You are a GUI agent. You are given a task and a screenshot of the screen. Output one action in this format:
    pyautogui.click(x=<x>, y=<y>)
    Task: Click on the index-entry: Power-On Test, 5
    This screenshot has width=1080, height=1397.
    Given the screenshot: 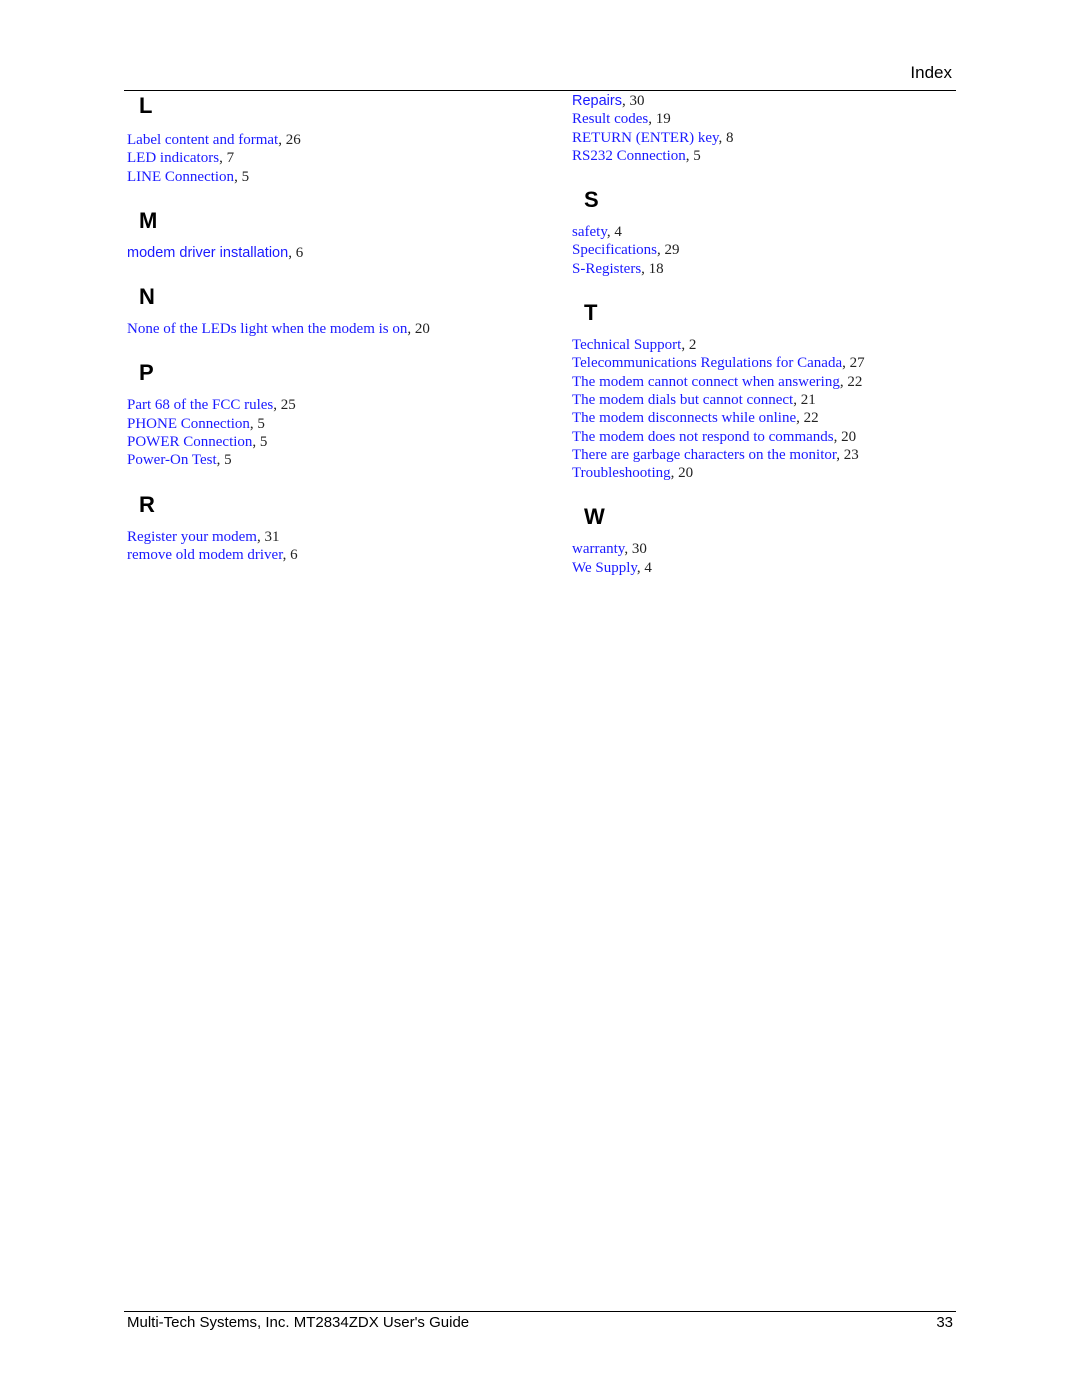 What is the action you would take?
    pyautogui.click(x=179, y=460)
    